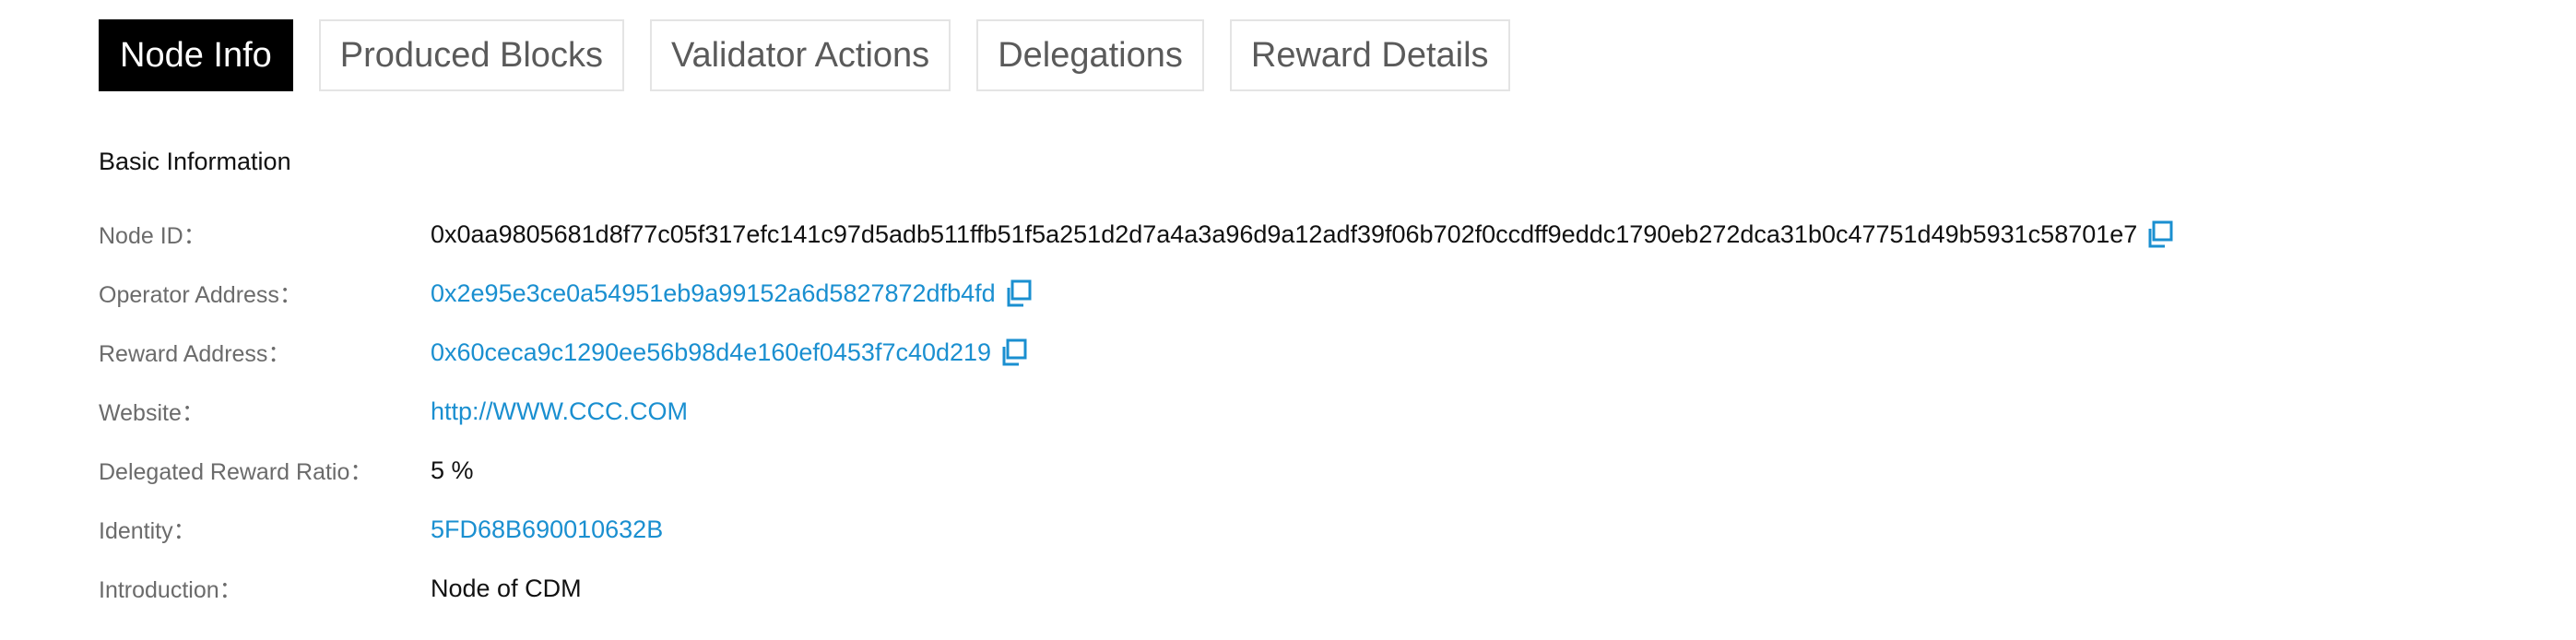 This screenshot has width=2576, height=640. Describe the element at coordinates (147, 531) in the screenshot. I see `identity-label: Identity：` at that location.